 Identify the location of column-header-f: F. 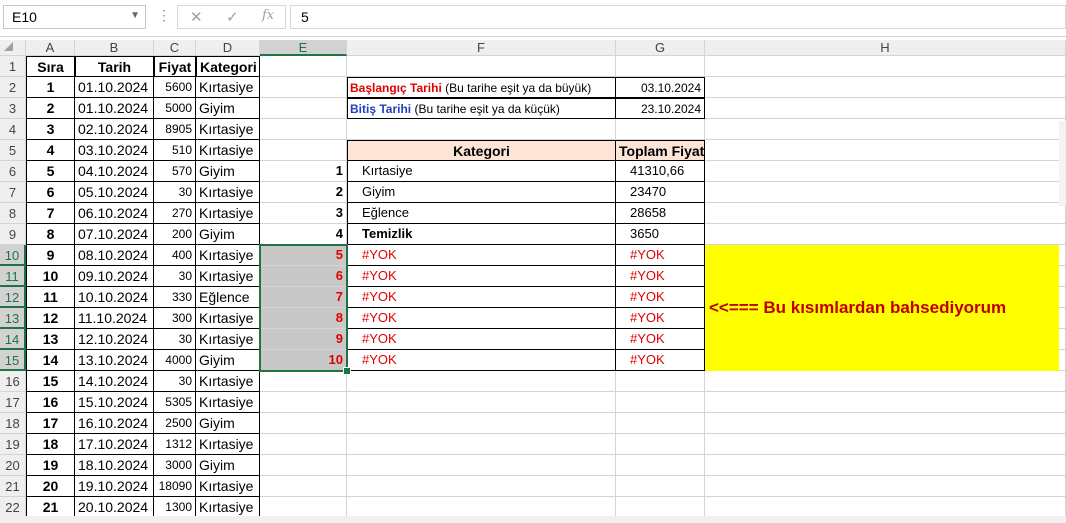
(481, 48).